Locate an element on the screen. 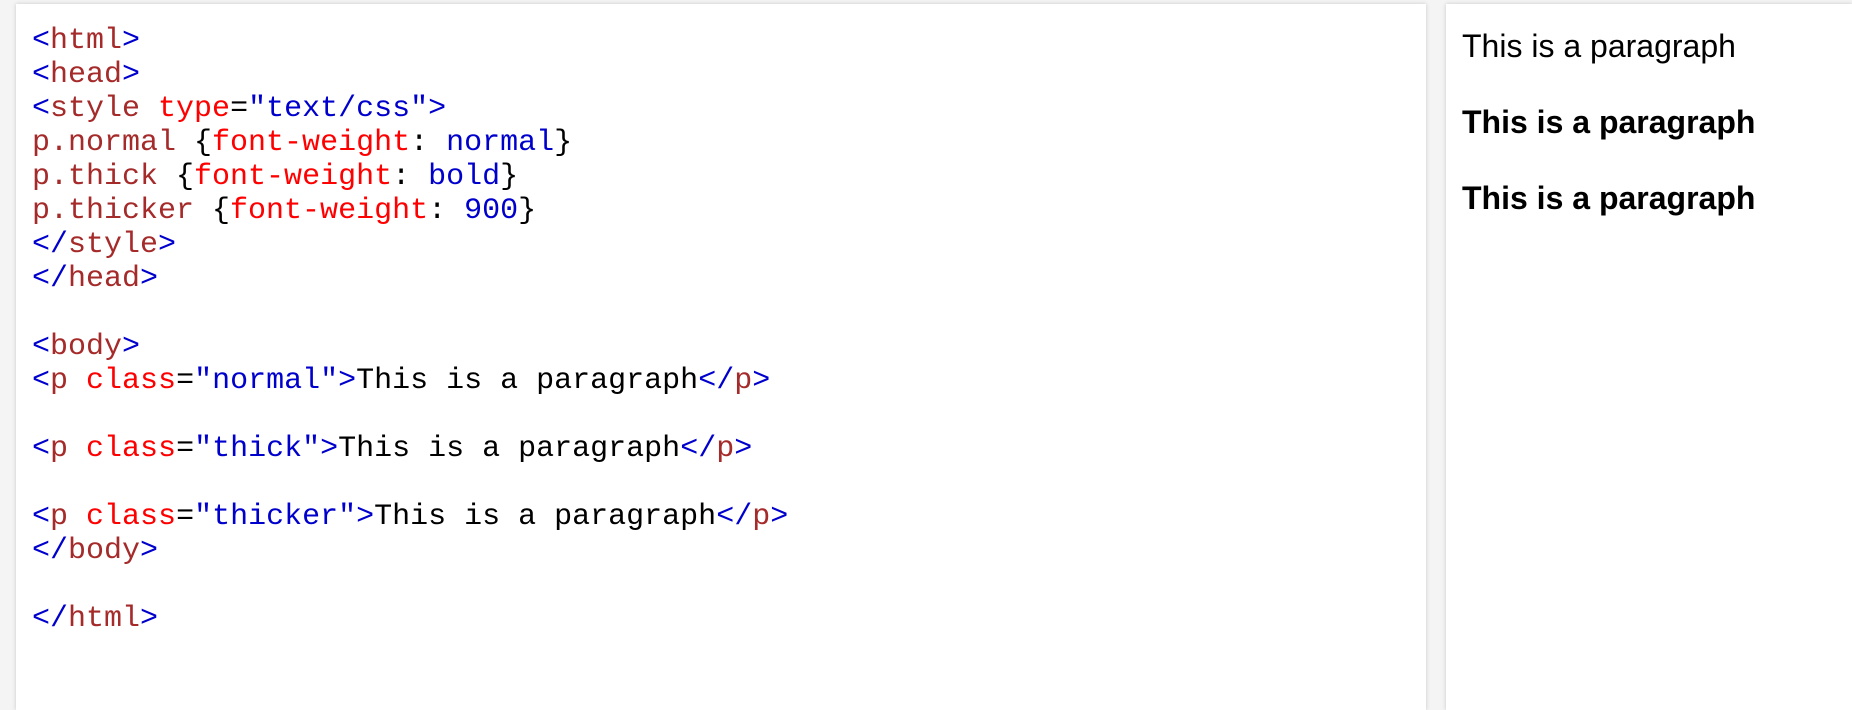 The image size is (1852, 710). value-token: "normal" is located at coordinates (266, 381).